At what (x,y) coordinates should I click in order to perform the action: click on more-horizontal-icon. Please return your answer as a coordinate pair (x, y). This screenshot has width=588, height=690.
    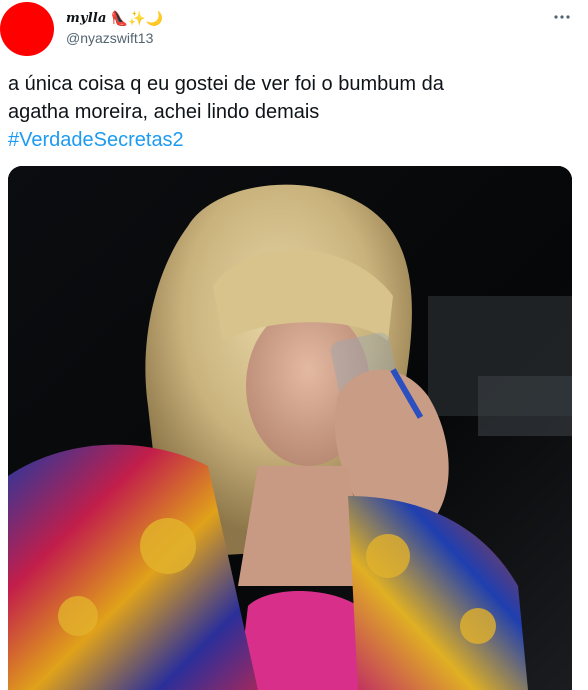
    Looking at the image, I should click on (562, 16).